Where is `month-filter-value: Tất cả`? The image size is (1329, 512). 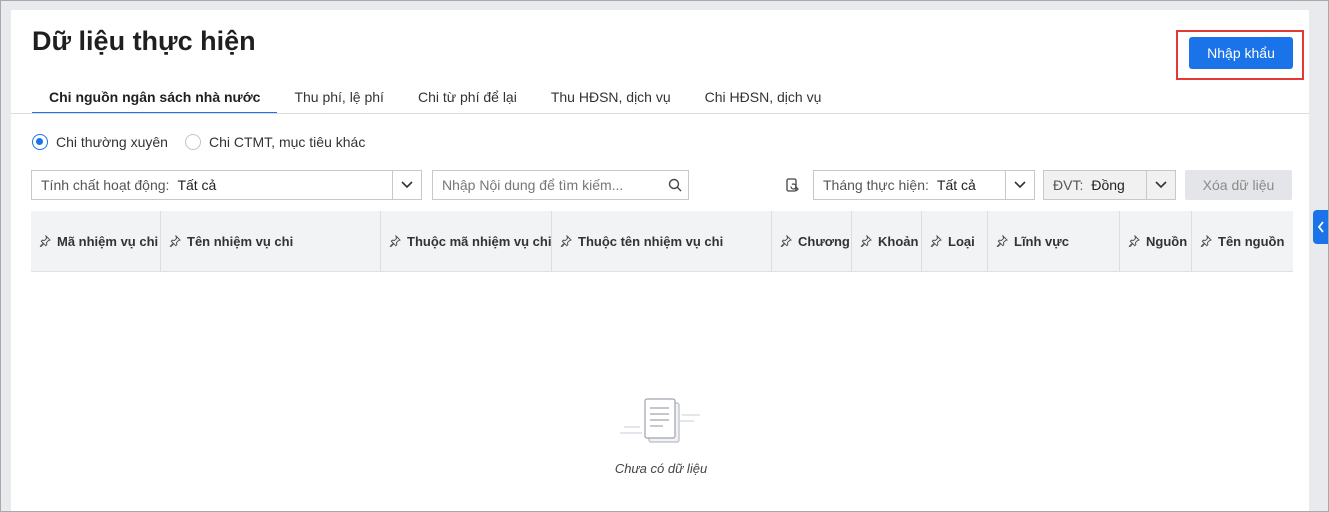
month-filter-value: Tất cả is located at coordinates (956, 185).